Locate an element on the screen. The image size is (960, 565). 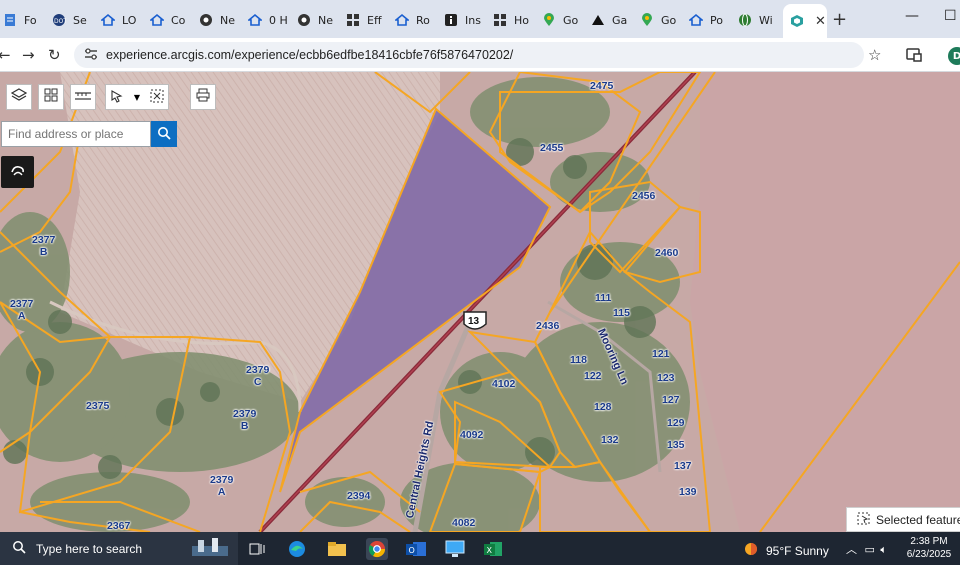
parcel-2379-b: 2379 B is located at coordinates (244, 420).